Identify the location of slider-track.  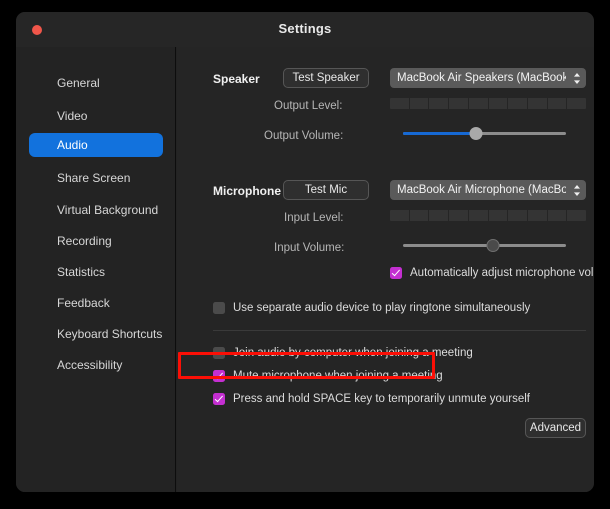
(484, 245).